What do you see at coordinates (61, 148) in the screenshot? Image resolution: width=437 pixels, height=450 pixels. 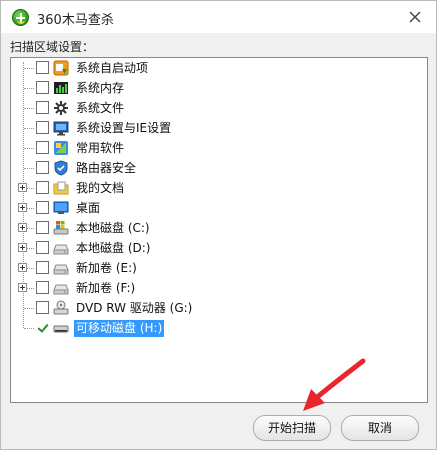 I see `software-icon` at bounding box center [61, 148].